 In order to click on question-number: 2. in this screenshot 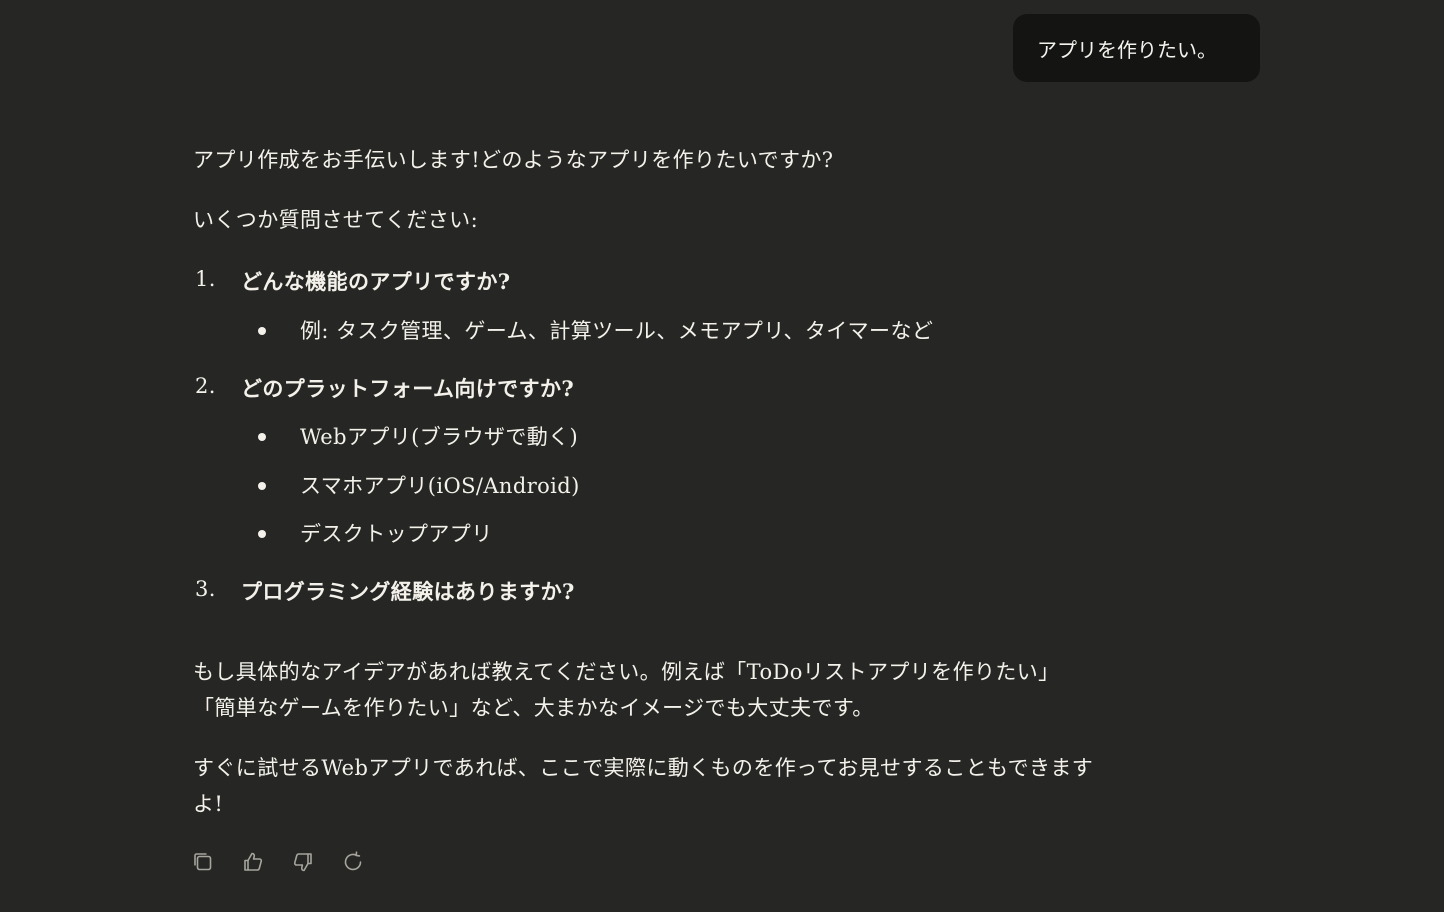, I will do `click(205, 386)`.